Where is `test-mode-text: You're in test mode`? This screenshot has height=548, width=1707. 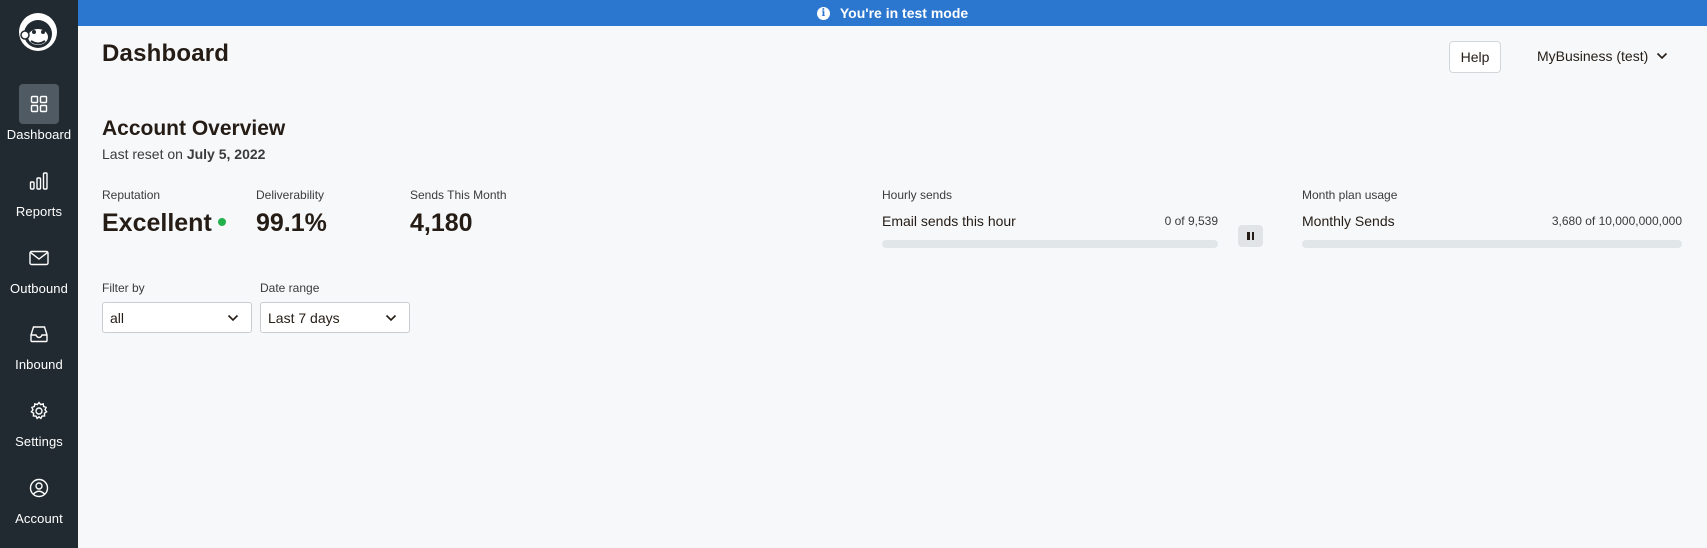
test-mode-text: You're in test mode is located at coordinates (904, 13).